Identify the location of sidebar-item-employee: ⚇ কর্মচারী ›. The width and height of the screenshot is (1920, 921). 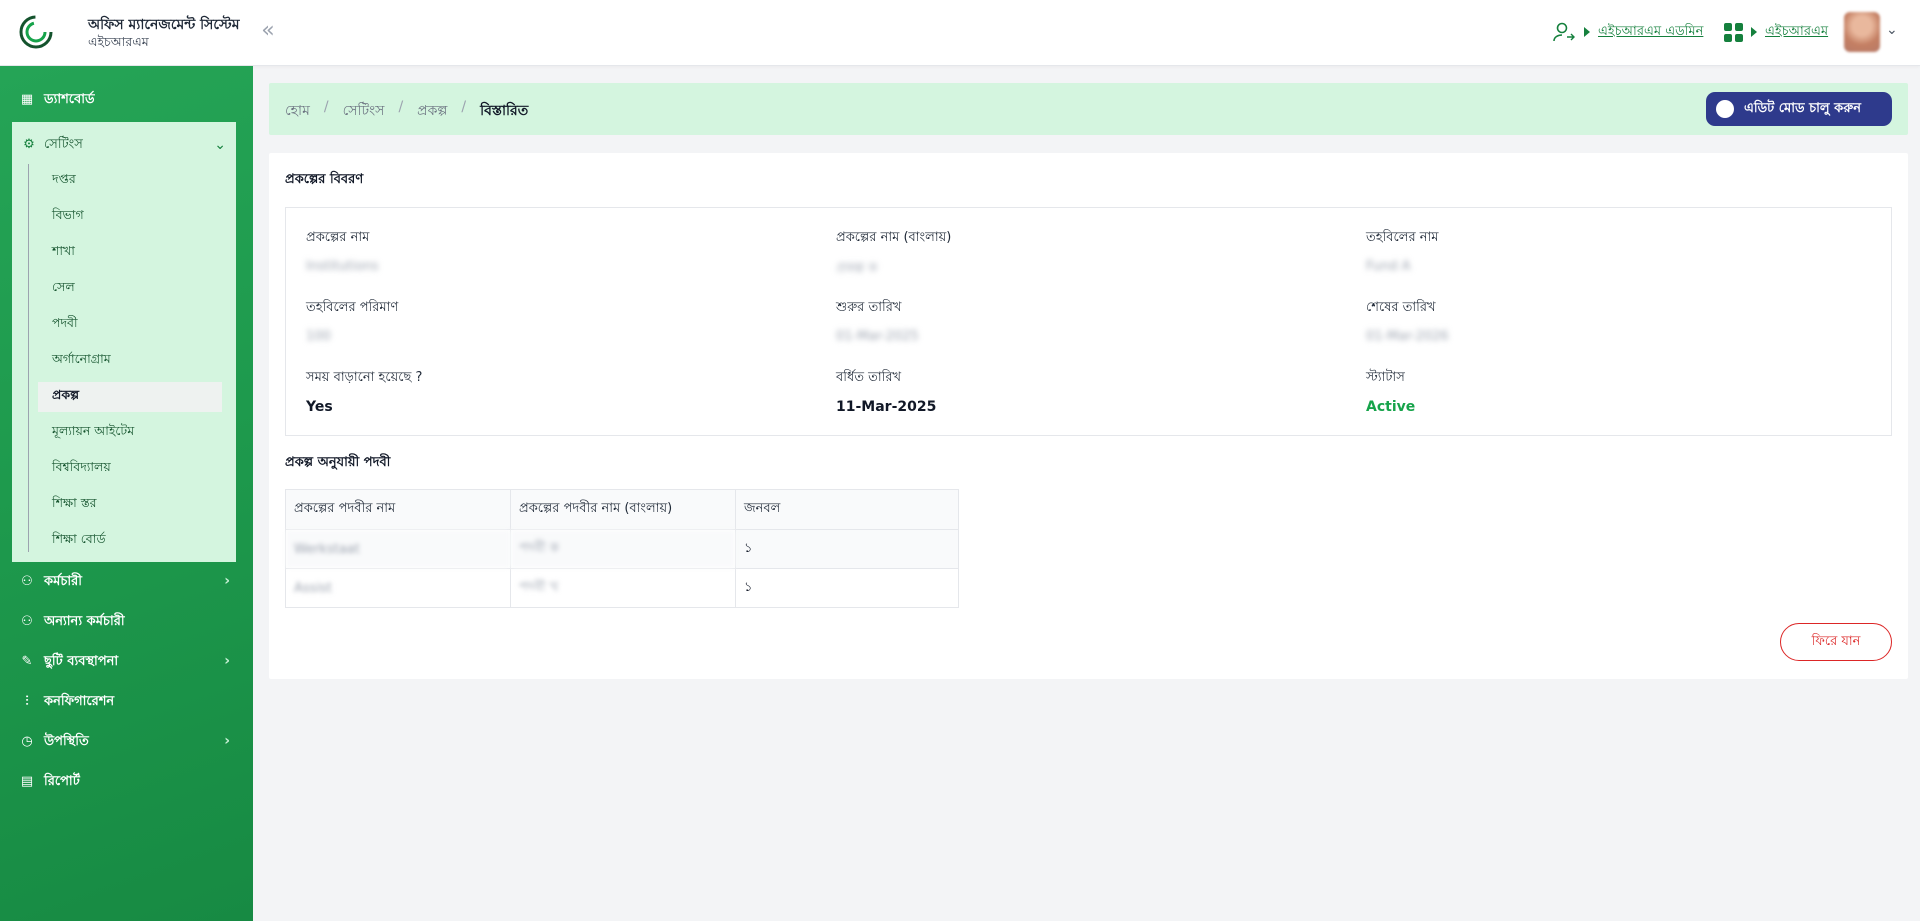
(125, 582).